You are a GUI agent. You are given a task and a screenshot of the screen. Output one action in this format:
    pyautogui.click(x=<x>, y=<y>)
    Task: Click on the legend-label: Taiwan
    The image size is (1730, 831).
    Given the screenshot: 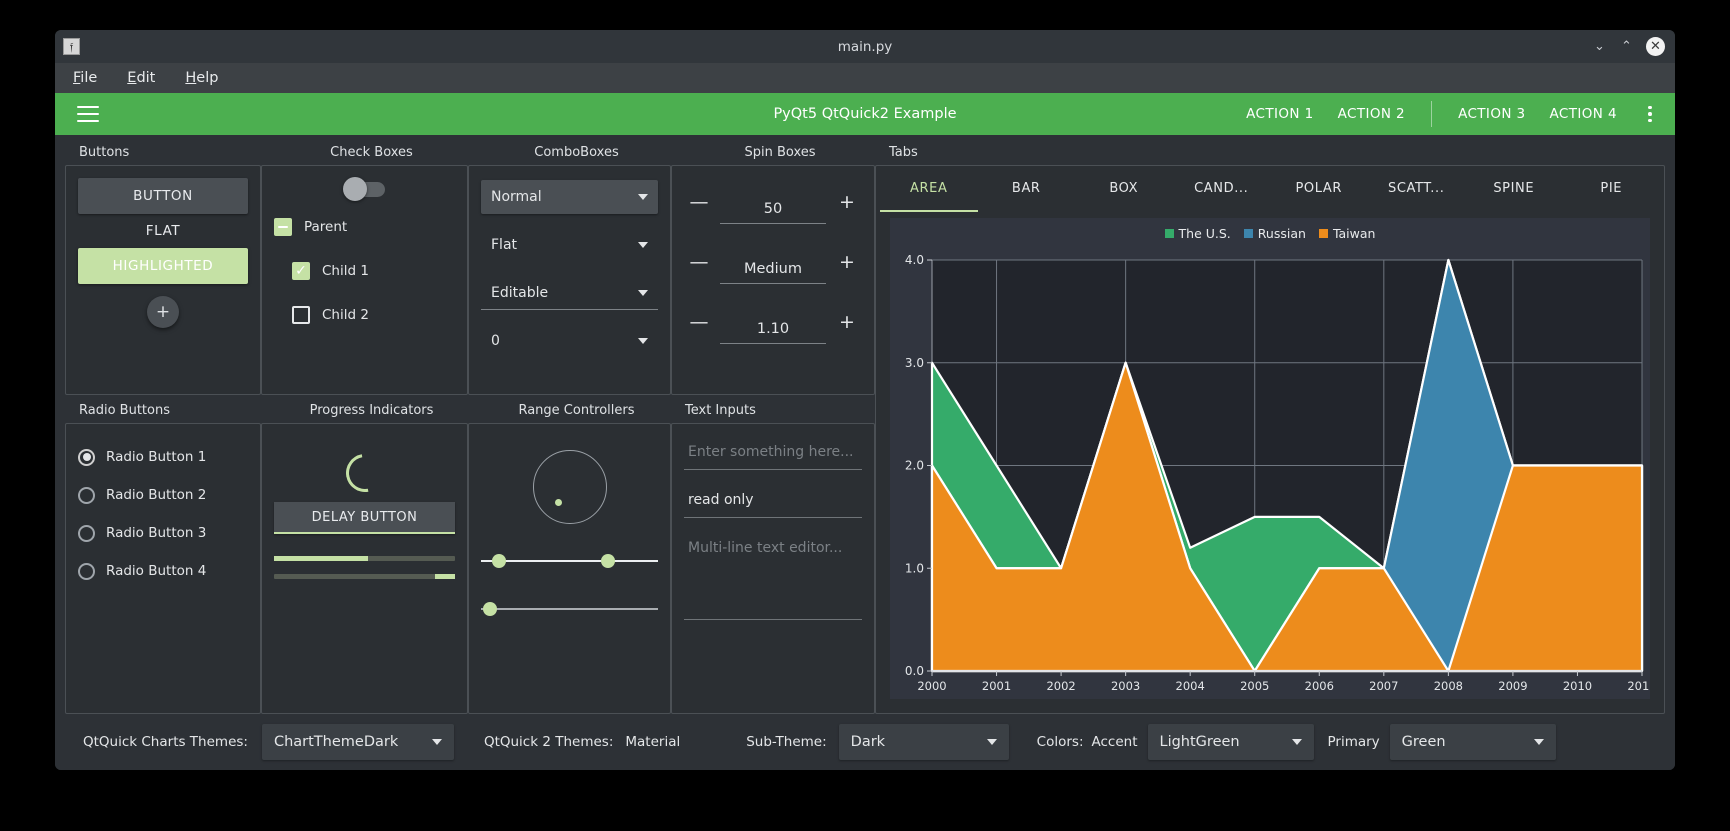 What is the action you would take?
    pyautogui.click(x=1354, y=233)
    